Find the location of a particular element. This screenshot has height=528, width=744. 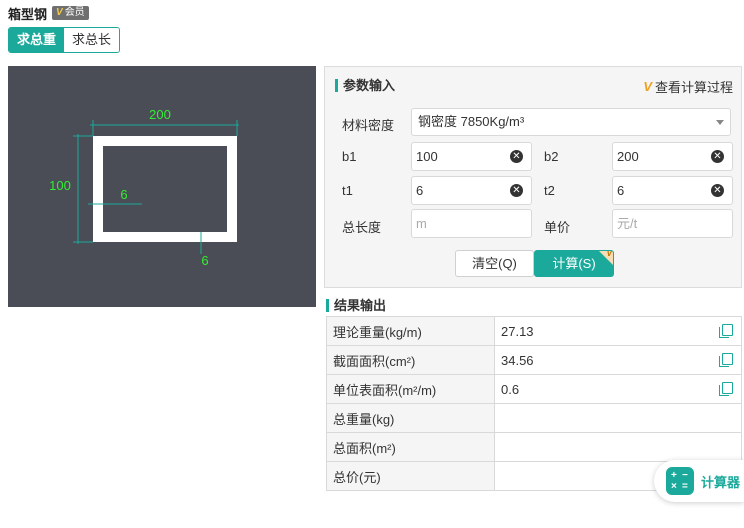

result-name: 截面面积(cm²) is located at coordinates (410, 360).